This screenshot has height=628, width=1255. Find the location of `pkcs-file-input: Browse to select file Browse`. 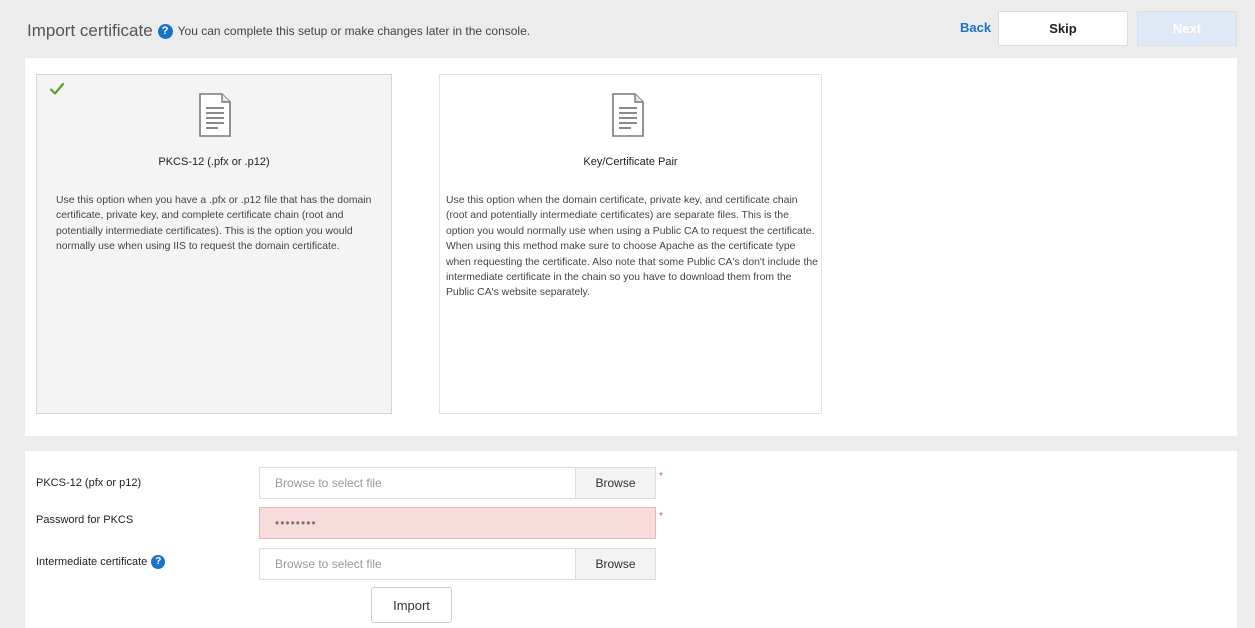

pkcs-file-input: Browse to select file Browse is located at coordinates (457, 483).